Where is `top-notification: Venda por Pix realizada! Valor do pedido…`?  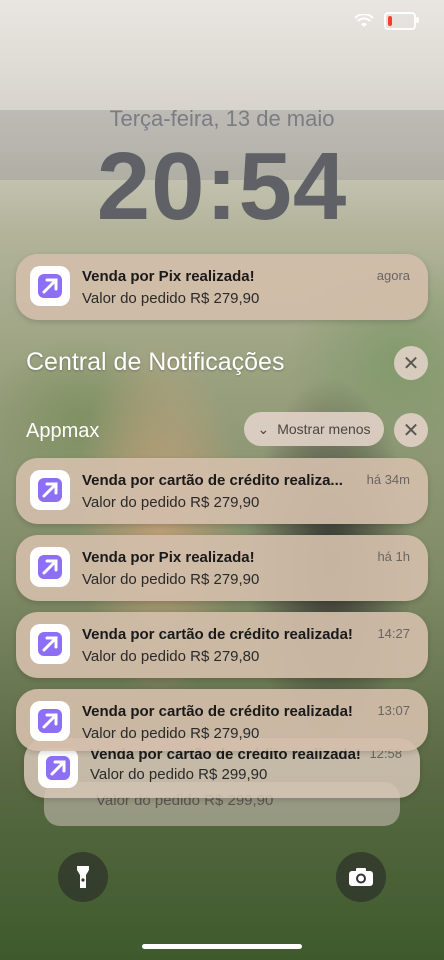 top-notification: Venda por Pix realizada! Valor do pedido… is located at coordinates (222, 287).